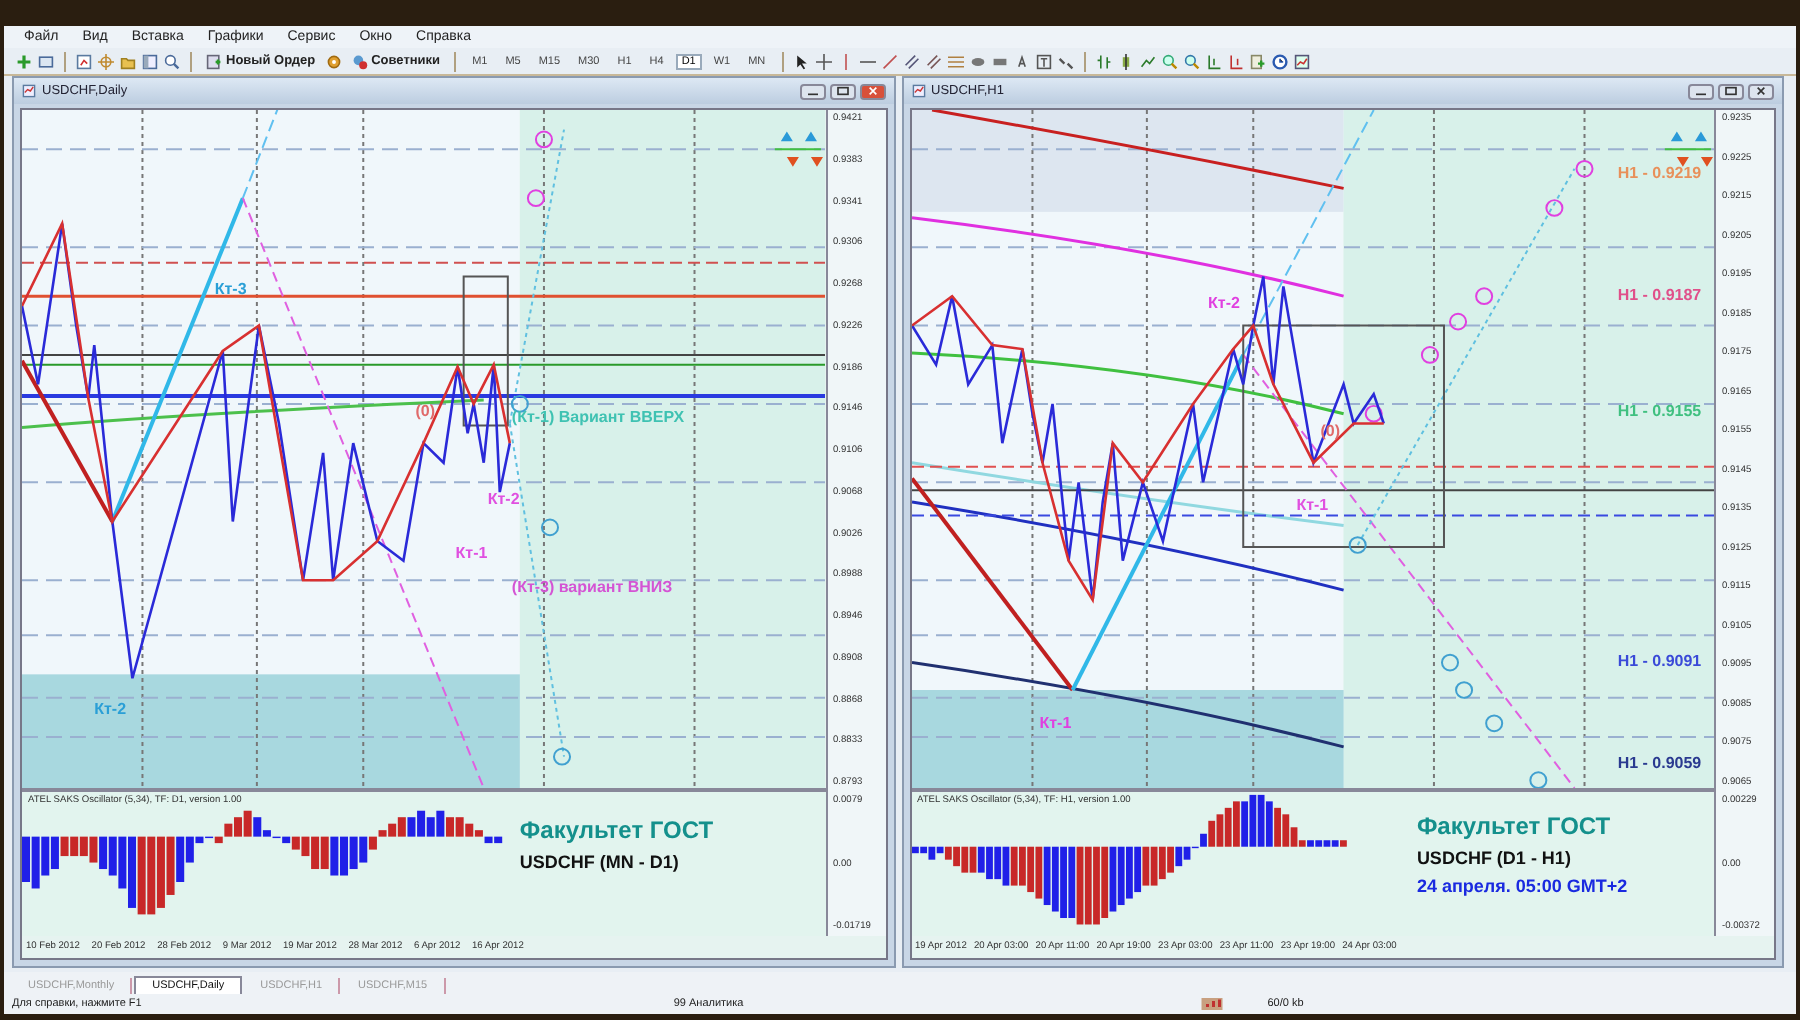  Describe the element at coordinates (592, 586) in the screenshot. I see `chart-label: (Кт-3) вариант ВНИЗ` at that location.